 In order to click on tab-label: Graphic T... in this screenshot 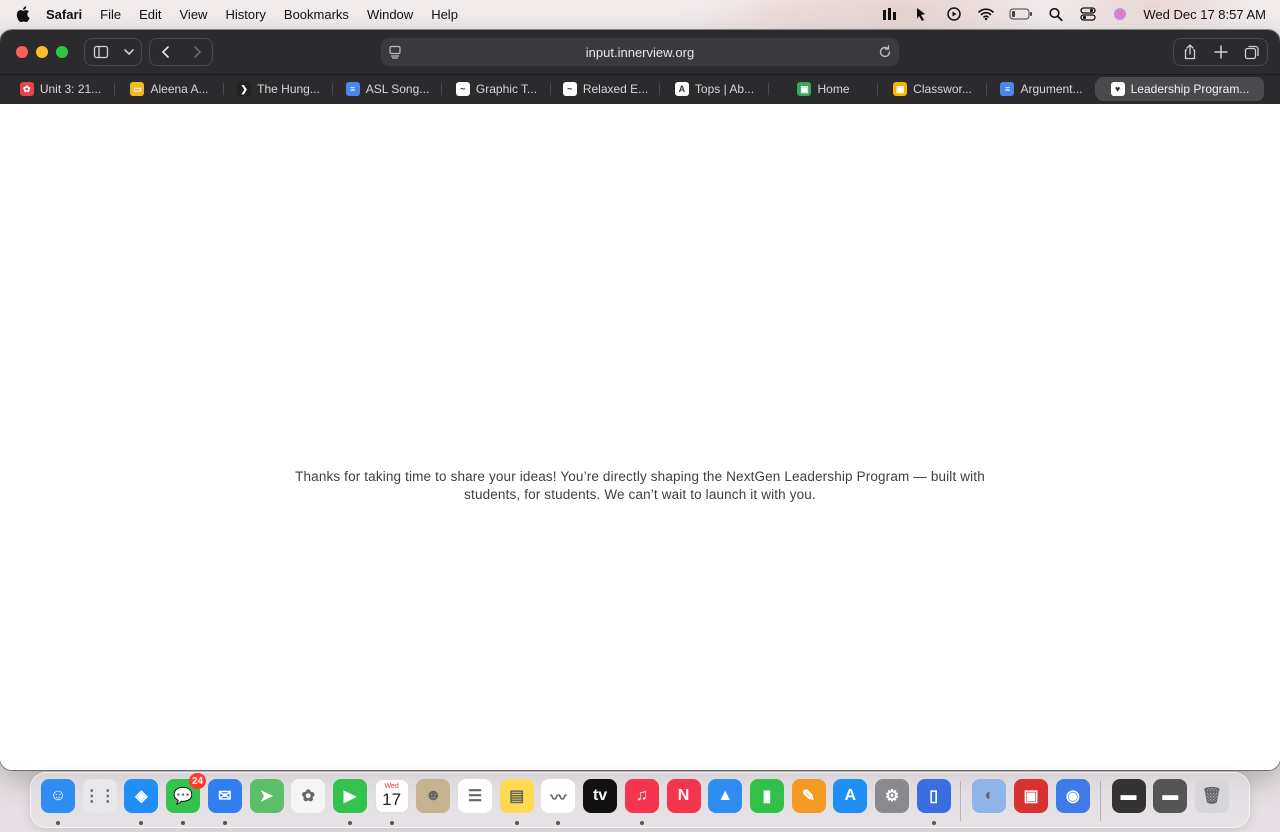, I will do `click(506, 89)`.